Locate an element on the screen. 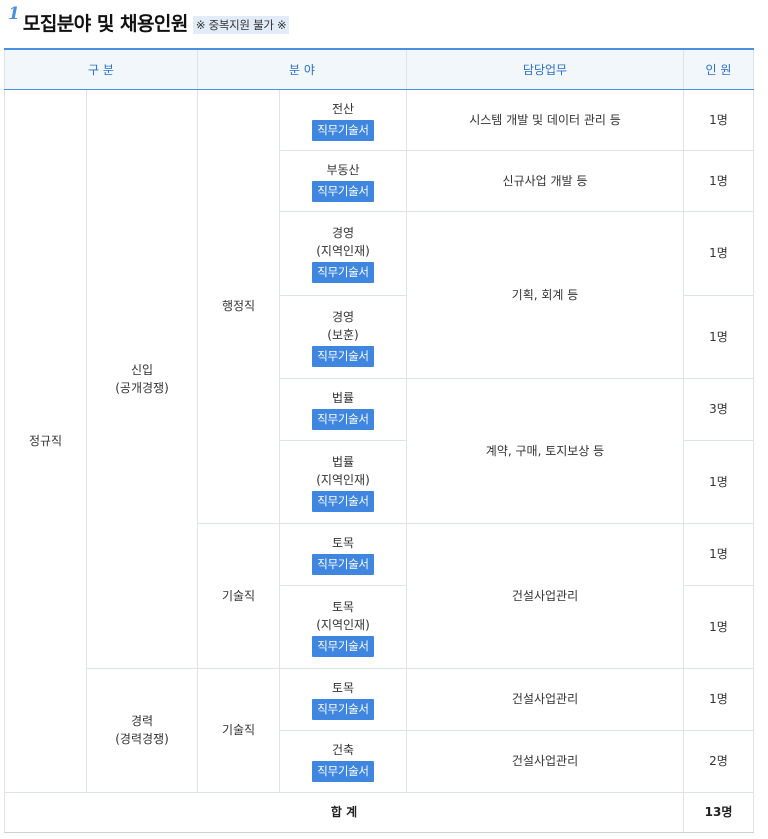 This screenshot has height=839, width=768. duplicate-note: ※ 중복지원 불가 ※ is located at coordinates (241, 25).